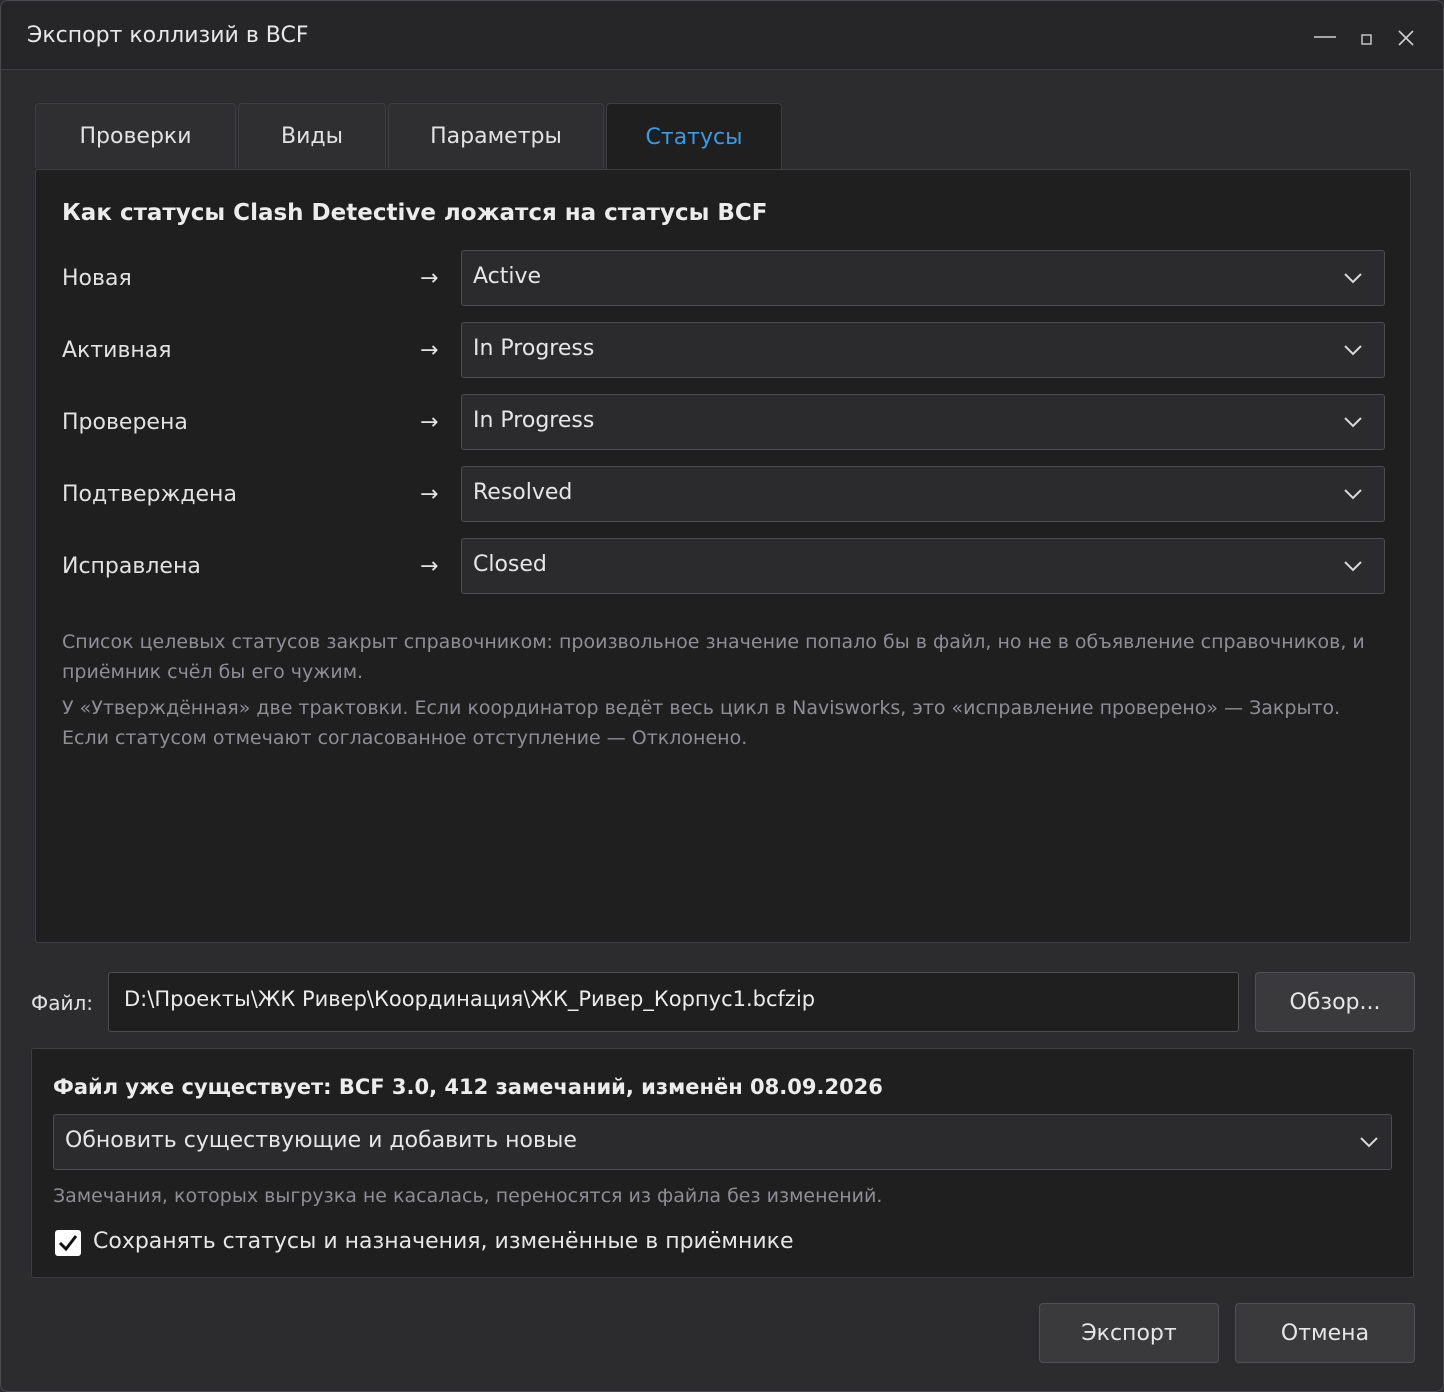 The width and height of the screenshot is (1444, 1392). I want to click on checkmark-icon, so click(68, 1243).